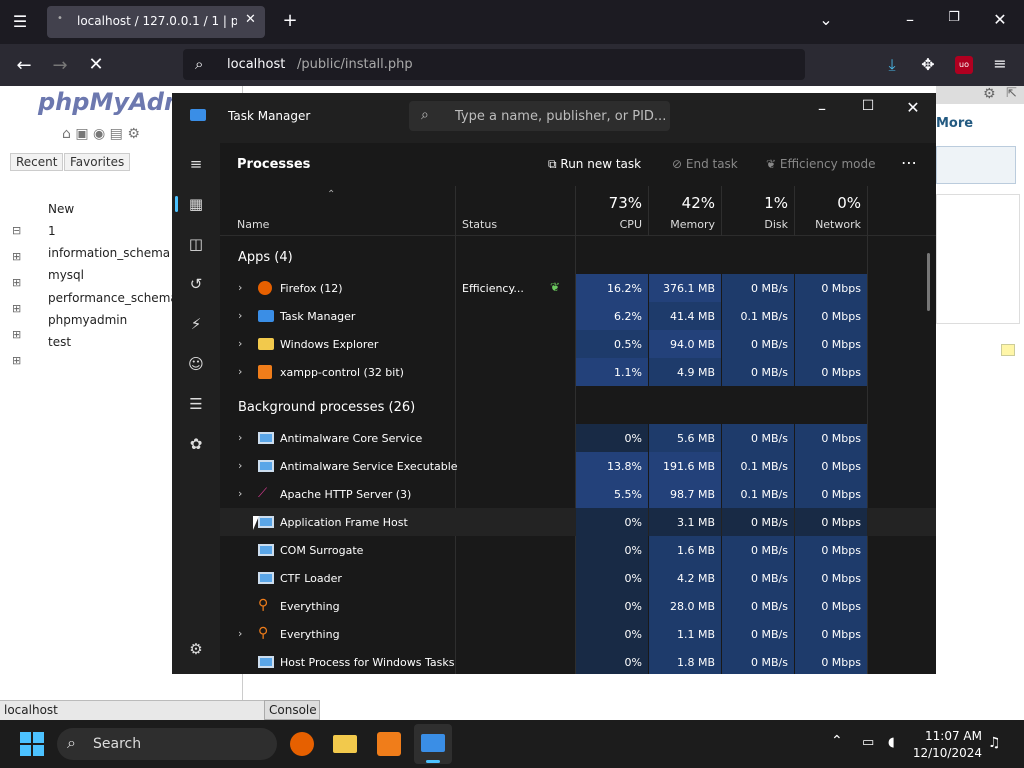  What do you see at coordinates (389, 744) in the screenshot?
I see `xampp-icon` at bounding box center [389, 744].